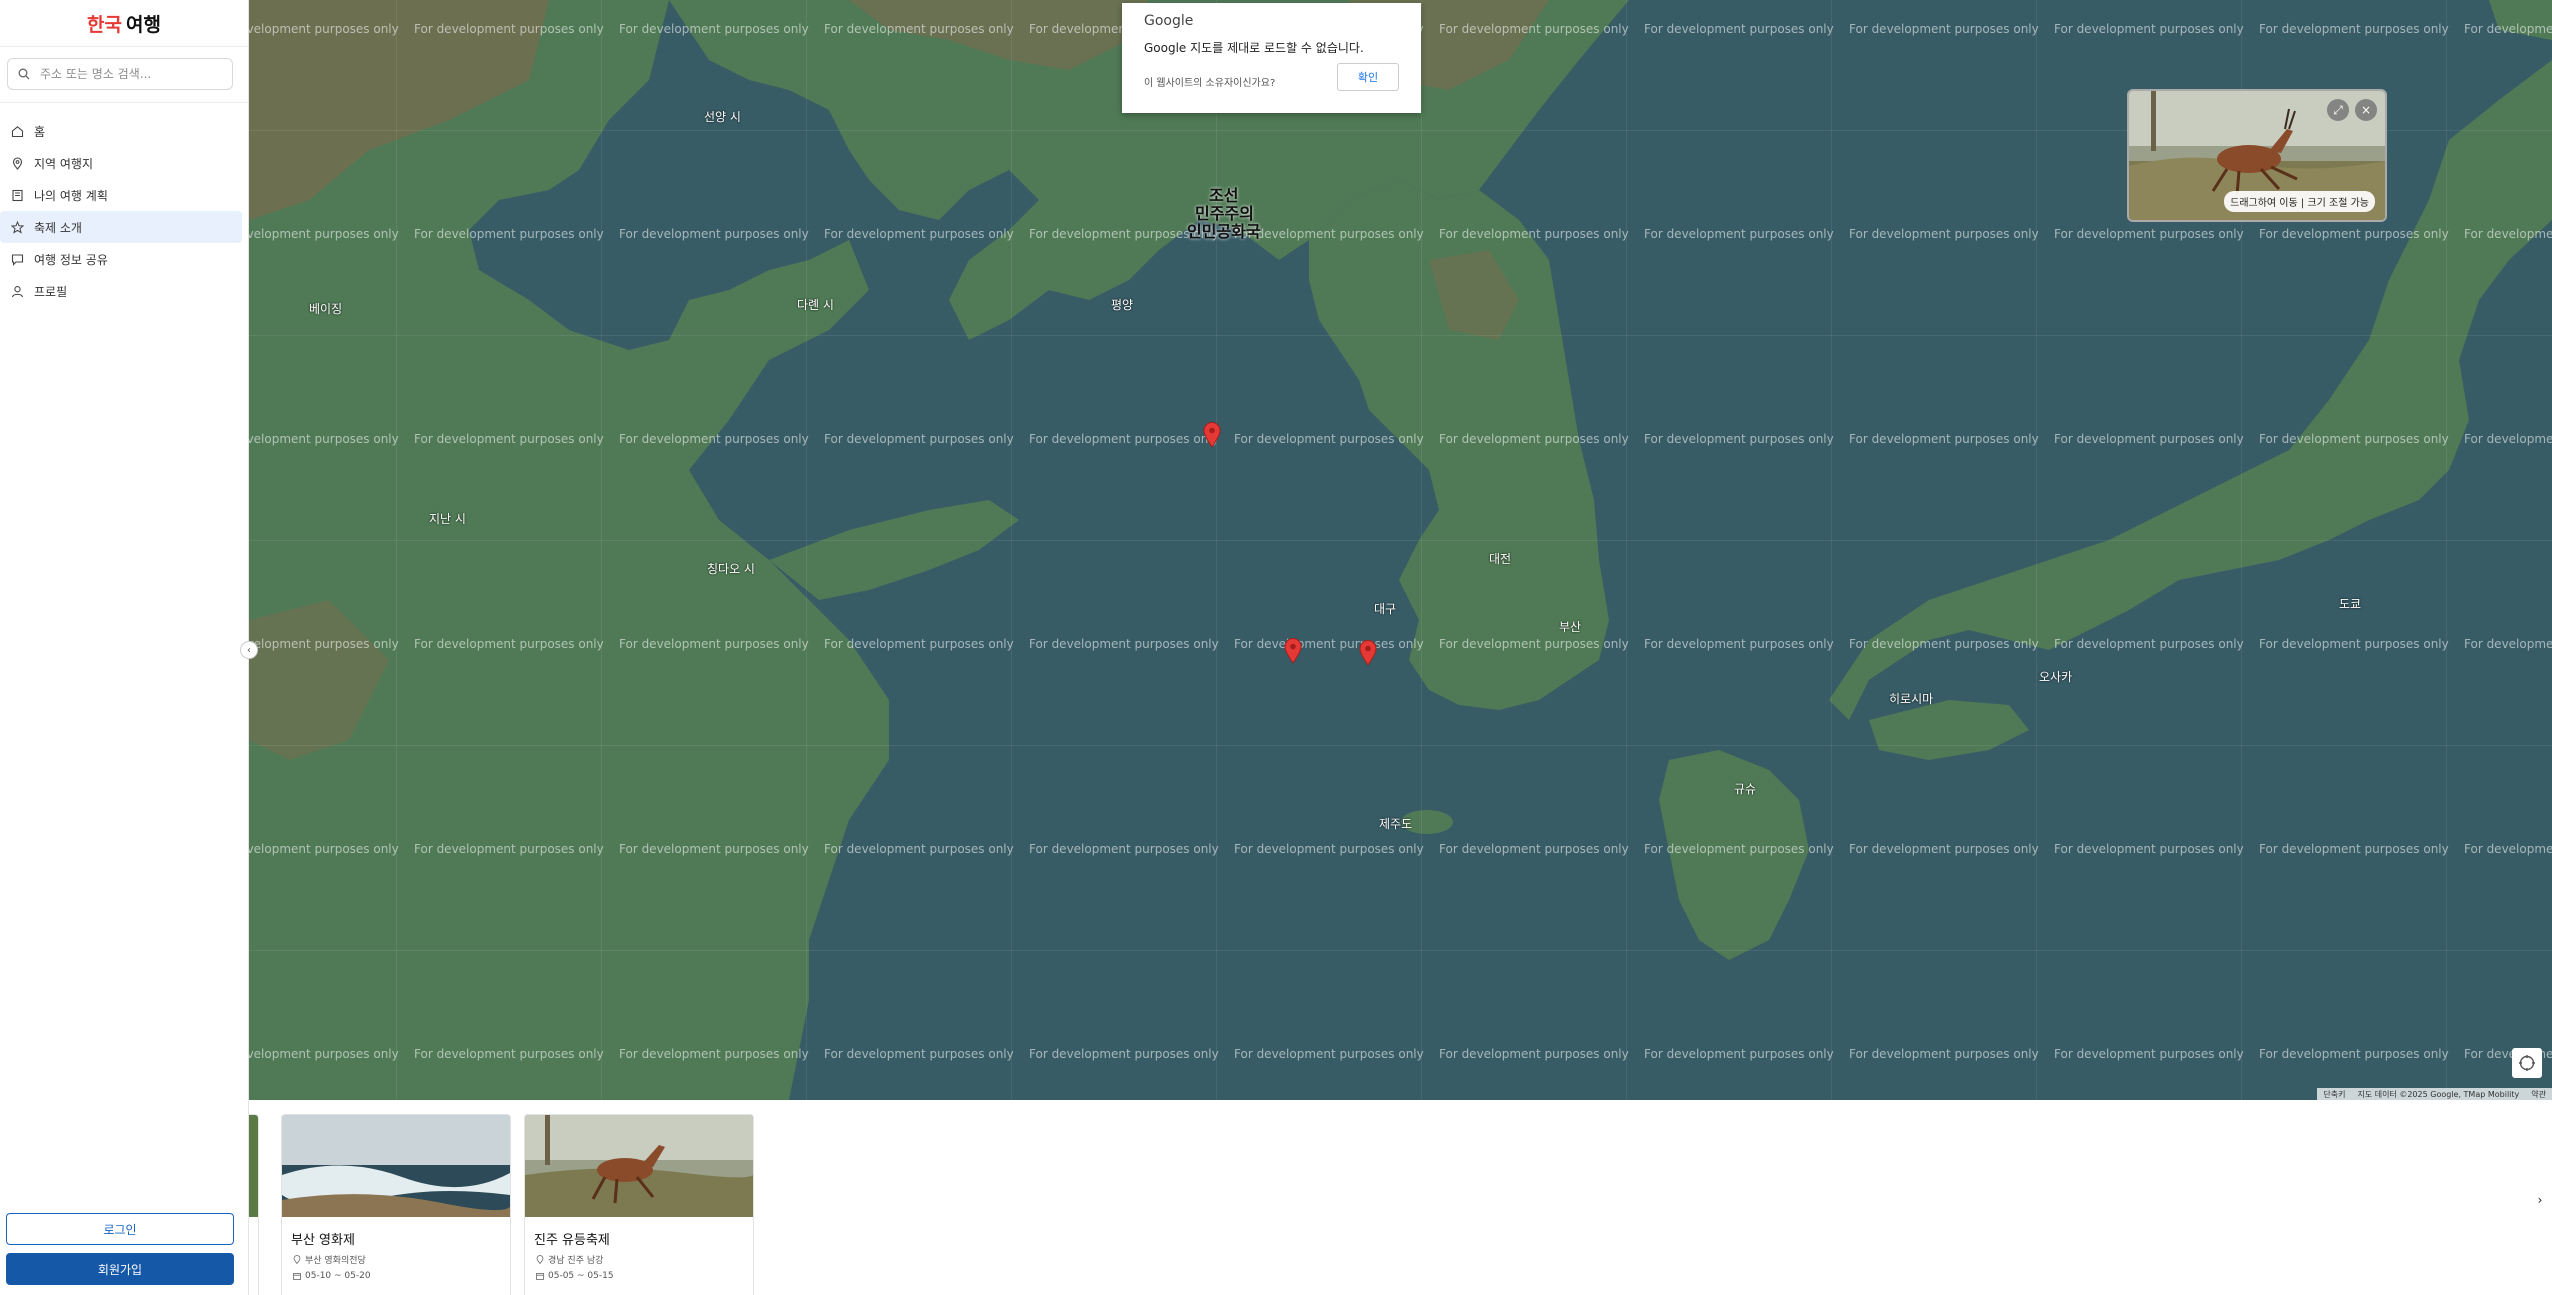 The width and height of the screenshot is (2552, 1295). What do you see at coordinates (124, 23) in the screenshot?
I see `brand-logo: 한국 여행` at bounding box center [124, 23].